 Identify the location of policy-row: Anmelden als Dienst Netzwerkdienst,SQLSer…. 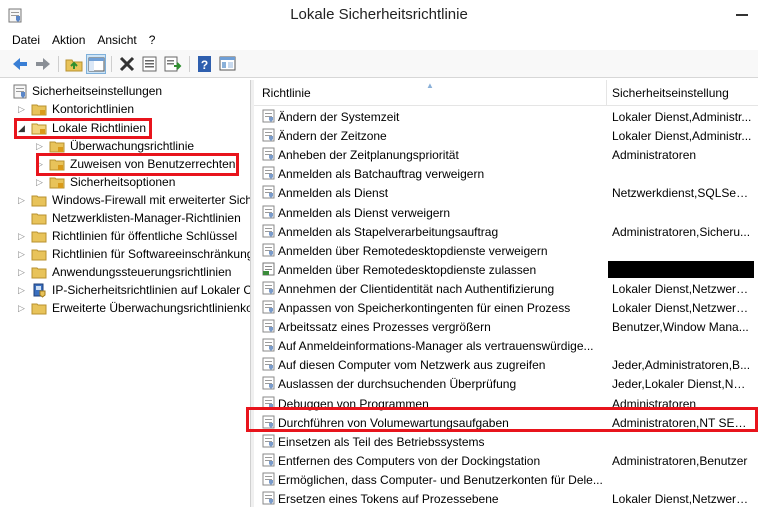
(506, 192).